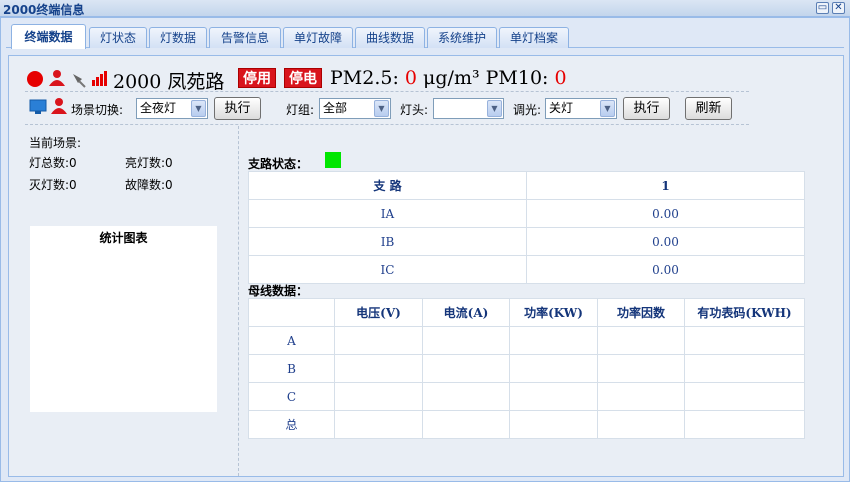 The height and width of the screenshot is (482, 850). What do you see at coordinates (355, 108) in the screenshot?
I see `group-select: 全部 ▼` at bounding box center [355, 108].